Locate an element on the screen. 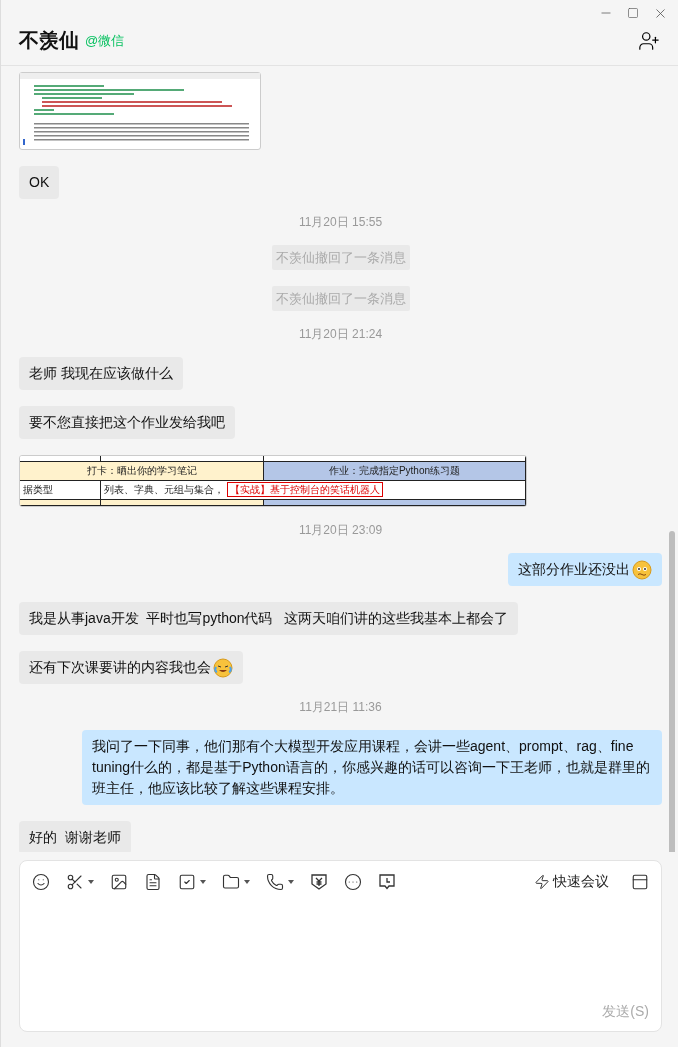 Image resolution: width=678 pixels, height=1047 pixels. timestamp: 11月20日 23:09 is located at coordinates (340, 530).